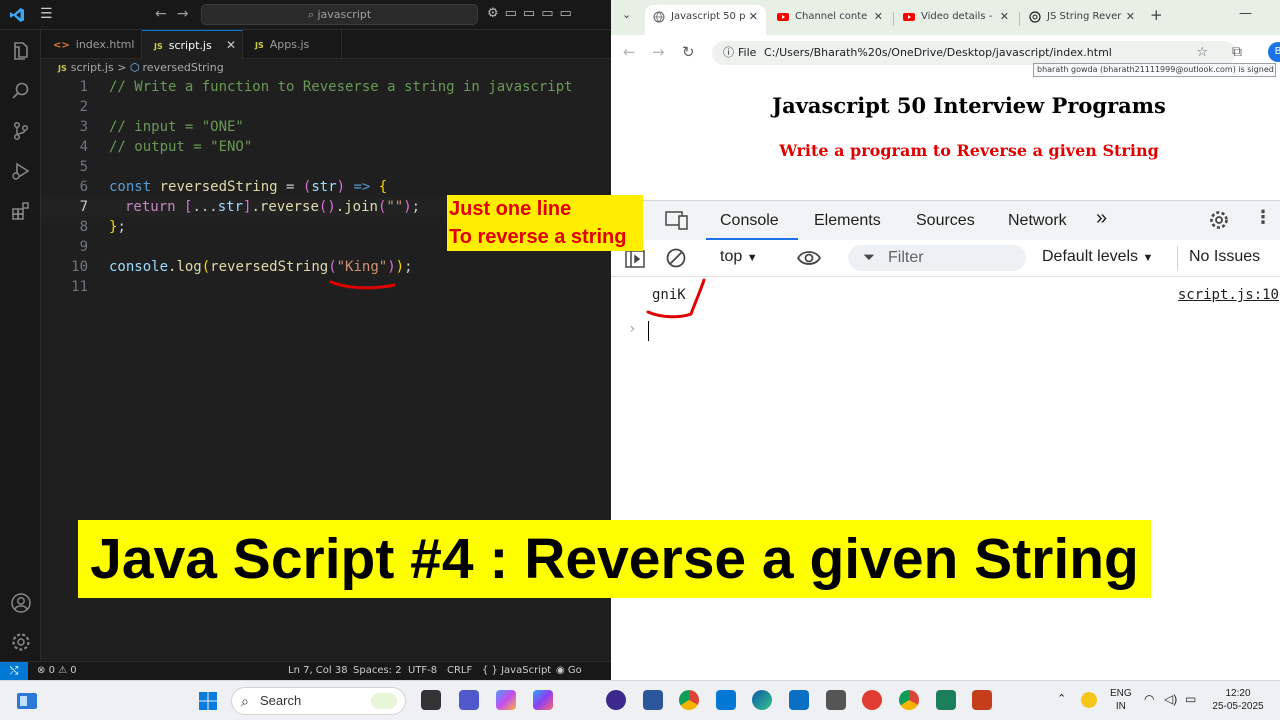  Describe the element at coordinates (809, 258) in the screenshot. I see `eye-icon` at that location.